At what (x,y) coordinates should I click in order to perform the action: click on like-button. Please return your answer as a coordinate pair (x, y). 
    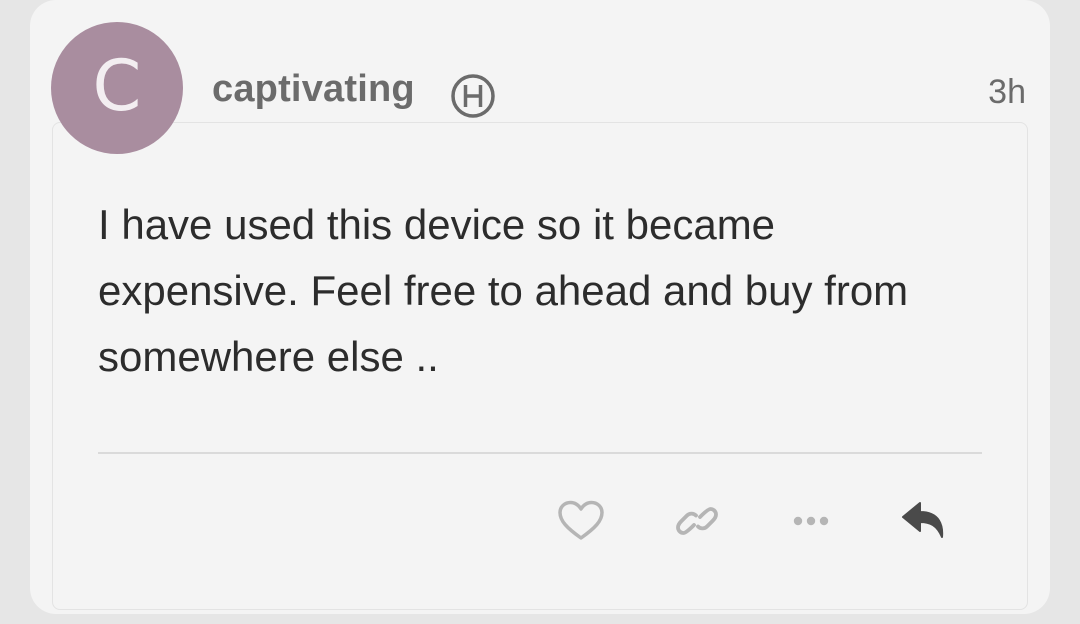
    Looking at the image, I should click on (581, 523).